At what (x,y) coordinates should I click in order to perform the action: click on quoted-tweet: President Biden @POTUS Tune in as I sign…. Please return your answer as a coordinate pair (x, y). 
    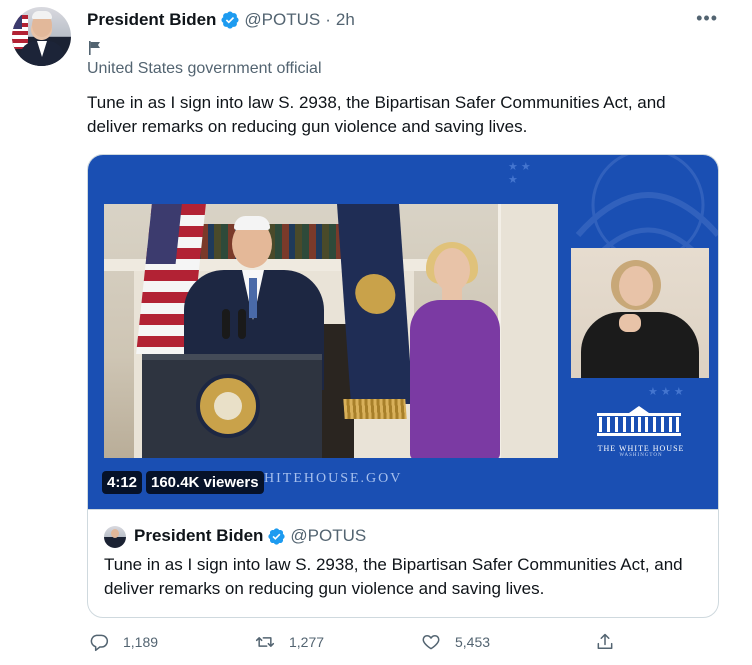
    Looking at the image, I should click on (403, 563).